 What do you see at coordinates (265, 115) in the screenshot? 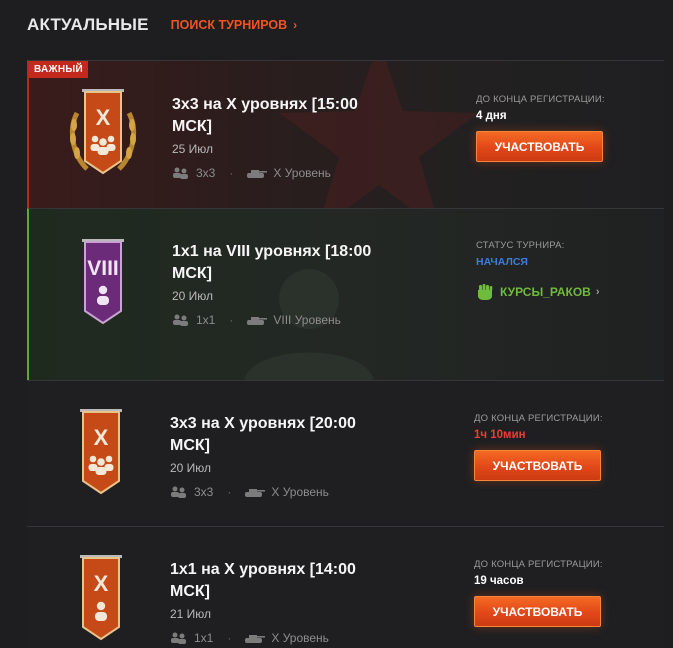
I see `tournament-title: 3x3 на X уровнях [15:00 МСК]` at bounding box center [265, 115].